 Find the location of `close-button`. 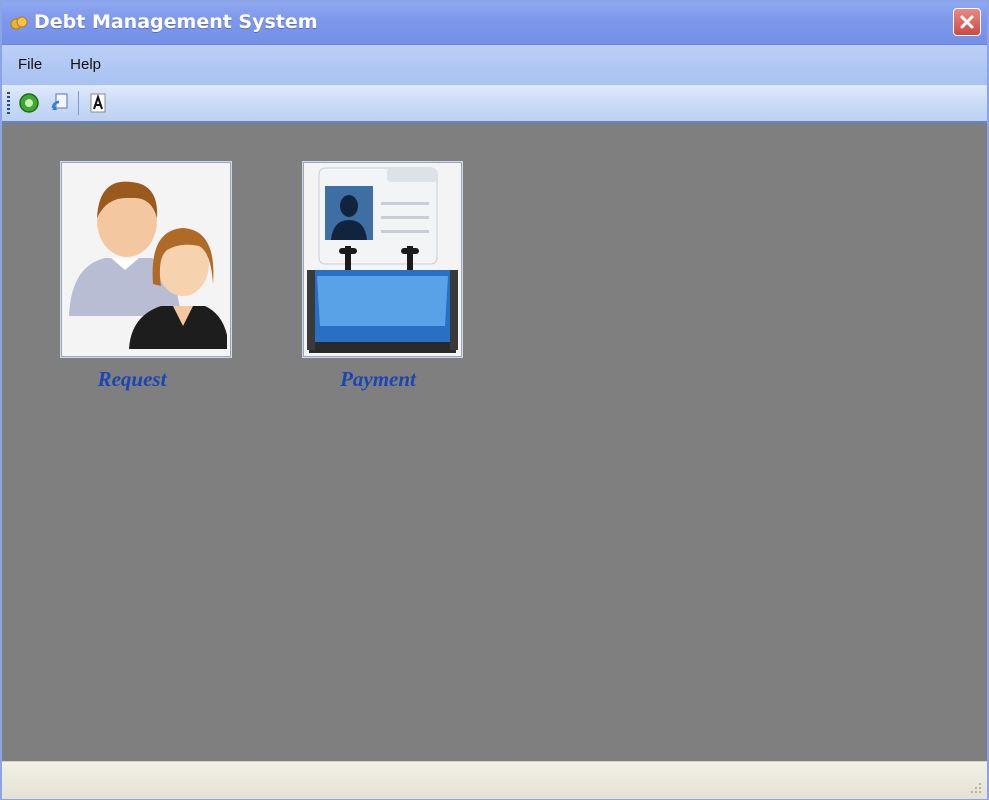

close-button is located at coordinates (967, 22).